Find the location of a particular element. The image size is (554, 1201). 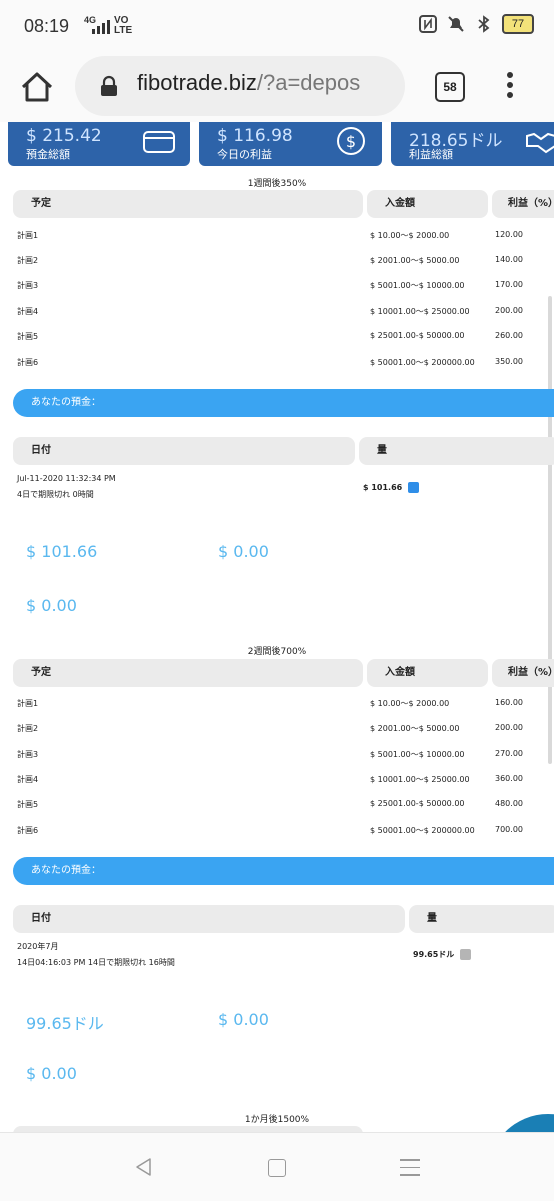

table-cell: 140.00 is located at coordinates (509, 259).